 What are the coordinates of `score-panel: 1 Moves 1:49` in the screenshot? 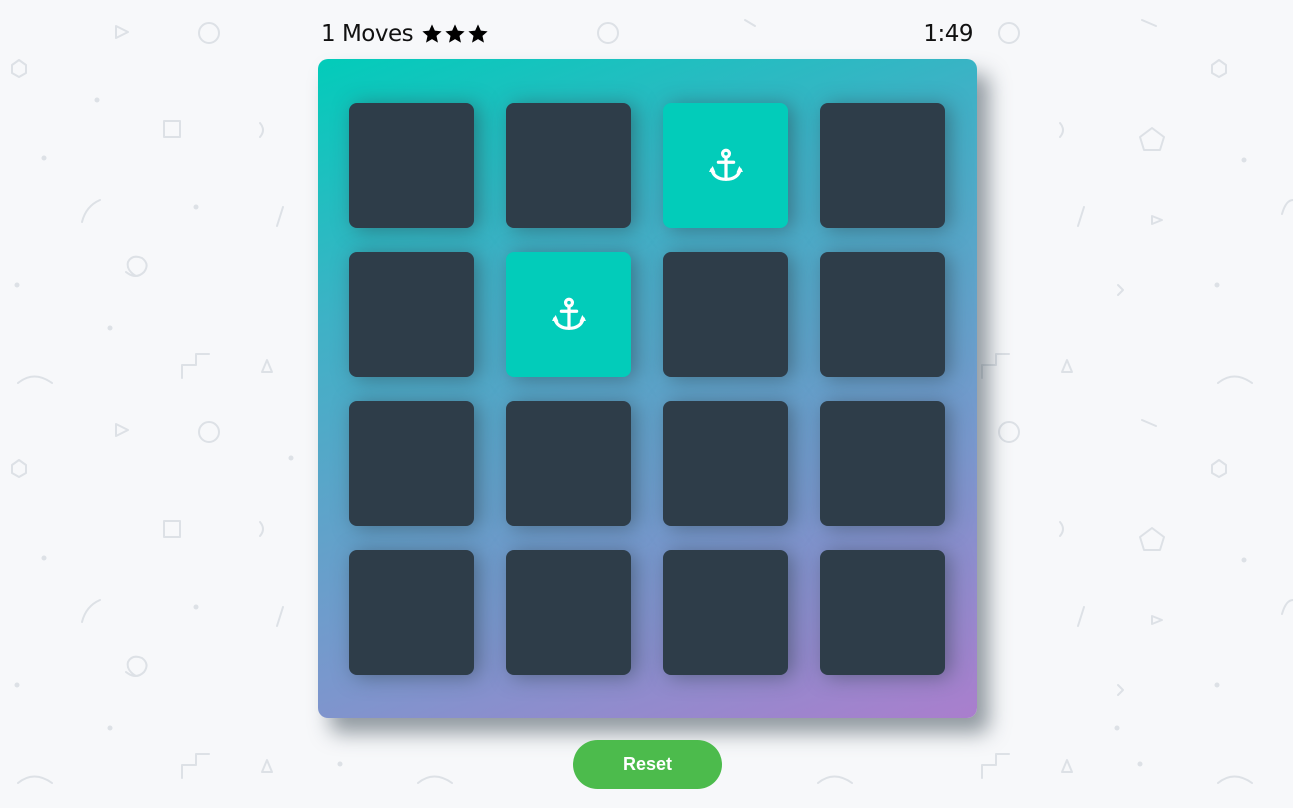 It's located at (647, 37).